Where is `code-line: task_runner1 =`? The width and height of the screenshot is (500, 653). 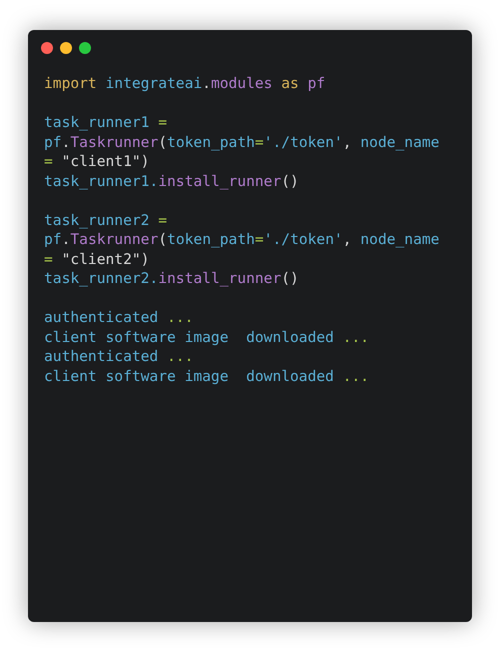
code-line: task_runner1 = is located at coordinates (106, 122).